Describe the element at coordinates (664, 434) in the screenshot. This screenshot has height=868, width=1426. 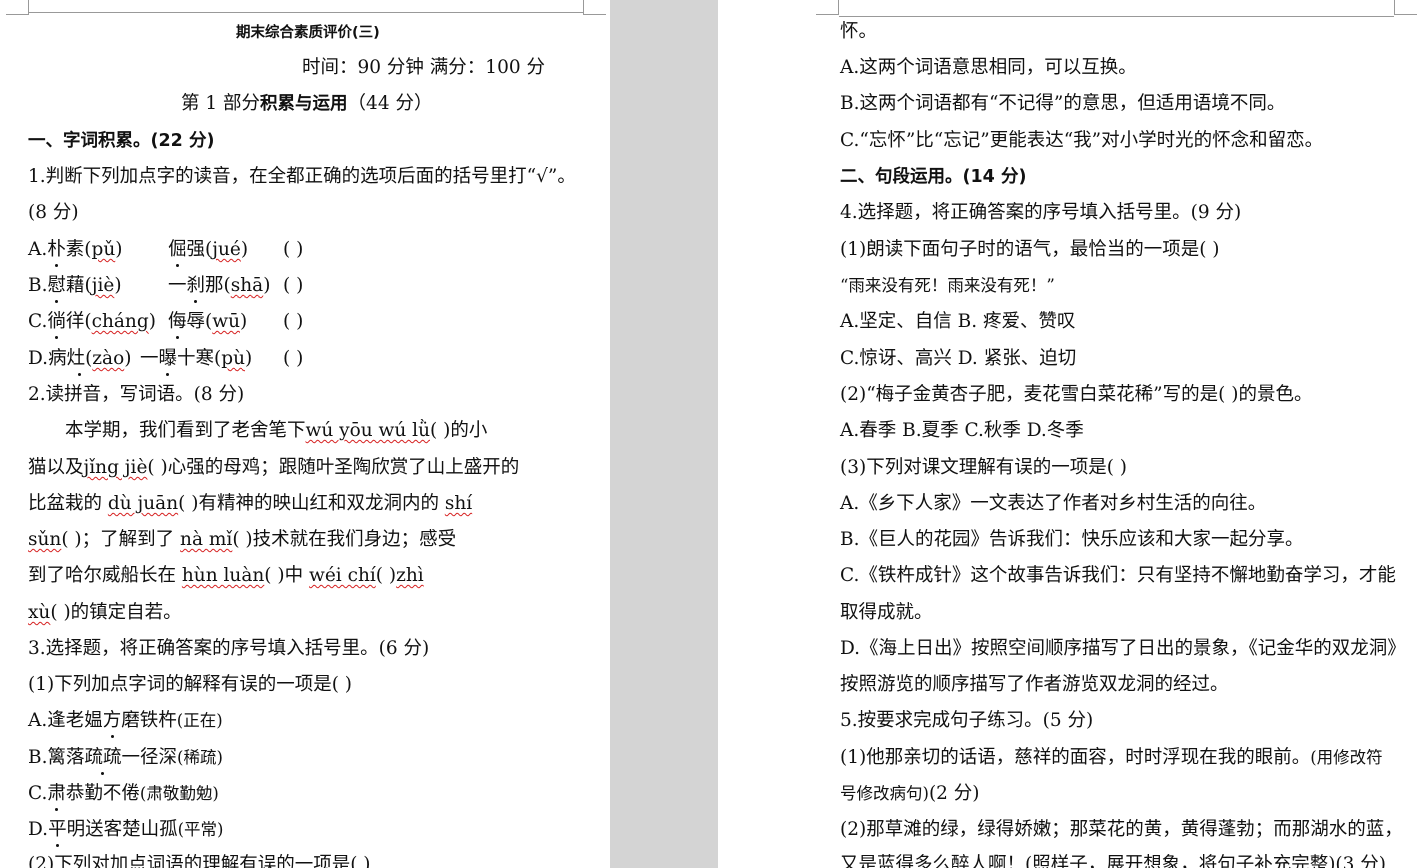
I see `page-gap` at that location.